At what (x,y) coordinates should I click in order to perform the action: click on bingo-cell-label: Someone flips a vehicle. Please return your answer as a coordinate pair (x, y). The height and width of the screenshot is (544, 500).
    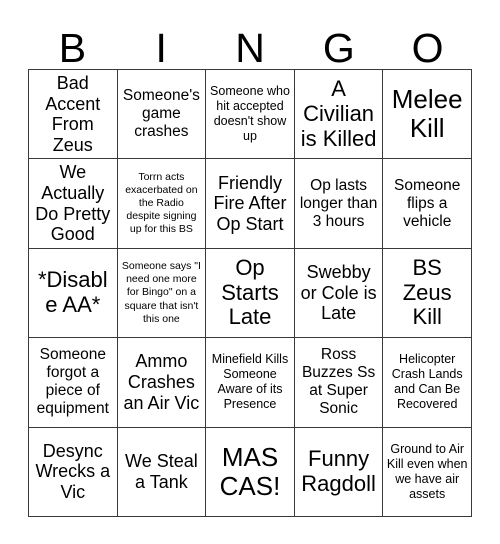
    Looking at the image, I should click on (427, 203).